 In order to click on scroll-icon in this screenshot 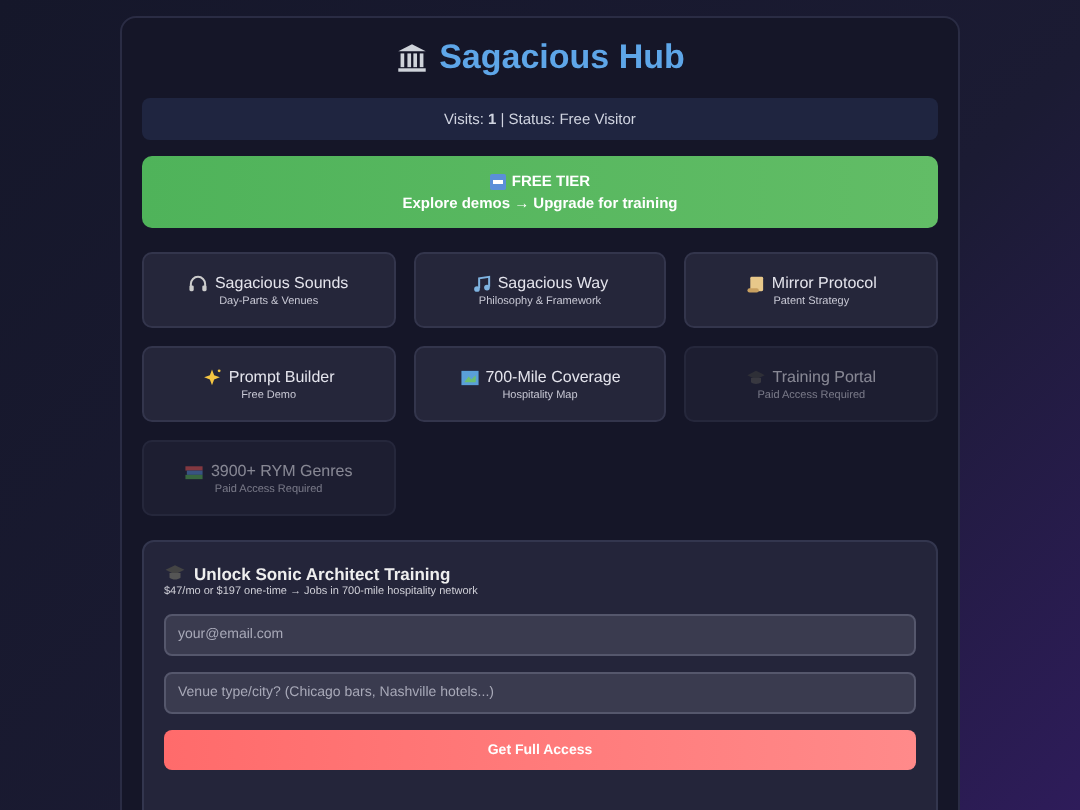, I will do `click(755, 283)`.